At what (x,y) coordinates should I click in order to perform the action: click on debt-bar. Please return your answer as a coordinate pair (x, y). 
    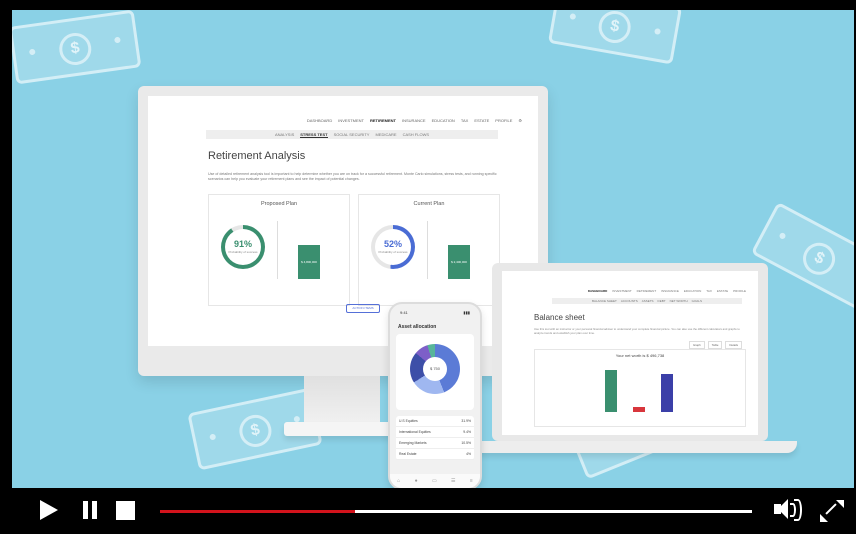
    Looking at the image, I should click on (639, 409).